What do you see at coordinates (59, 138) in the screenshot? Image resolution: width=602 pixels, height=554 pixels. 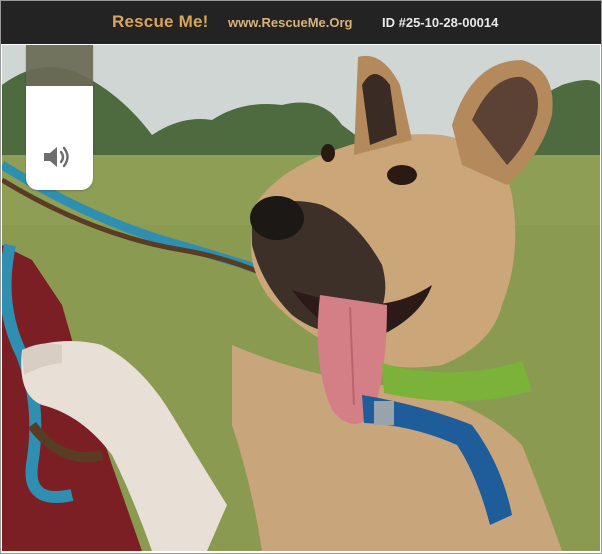 I see `volume-level-fill` at bounding box center [59, 138].